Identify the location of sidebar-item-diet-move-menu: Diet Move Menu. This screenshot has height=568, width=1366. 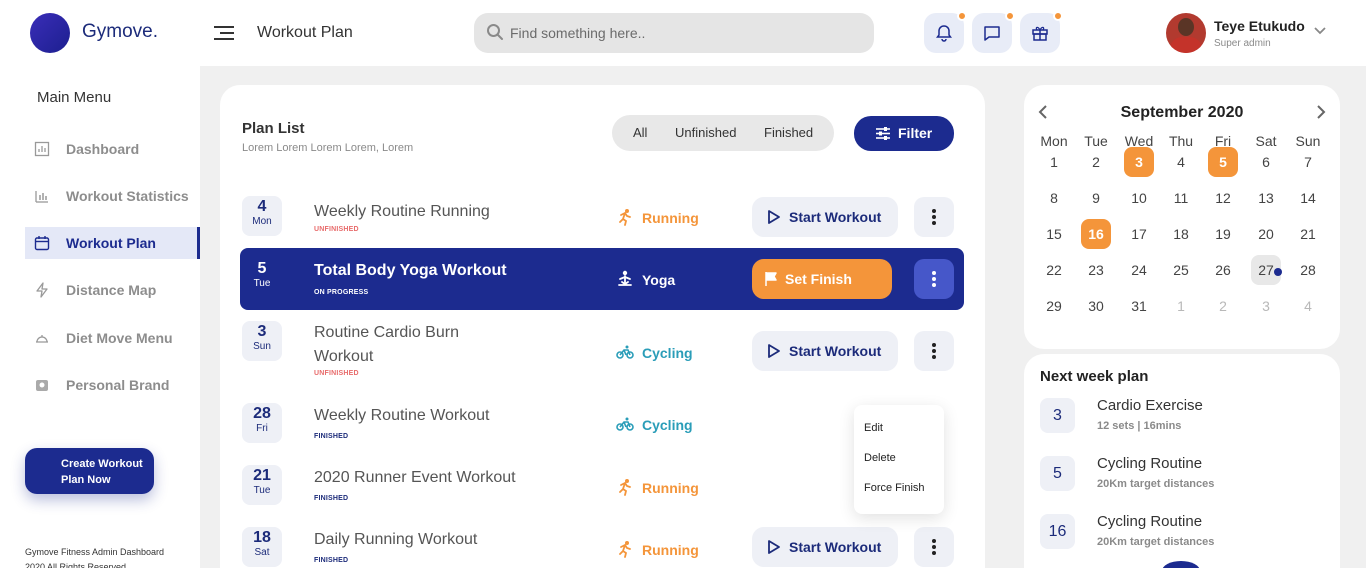
(112, 338).